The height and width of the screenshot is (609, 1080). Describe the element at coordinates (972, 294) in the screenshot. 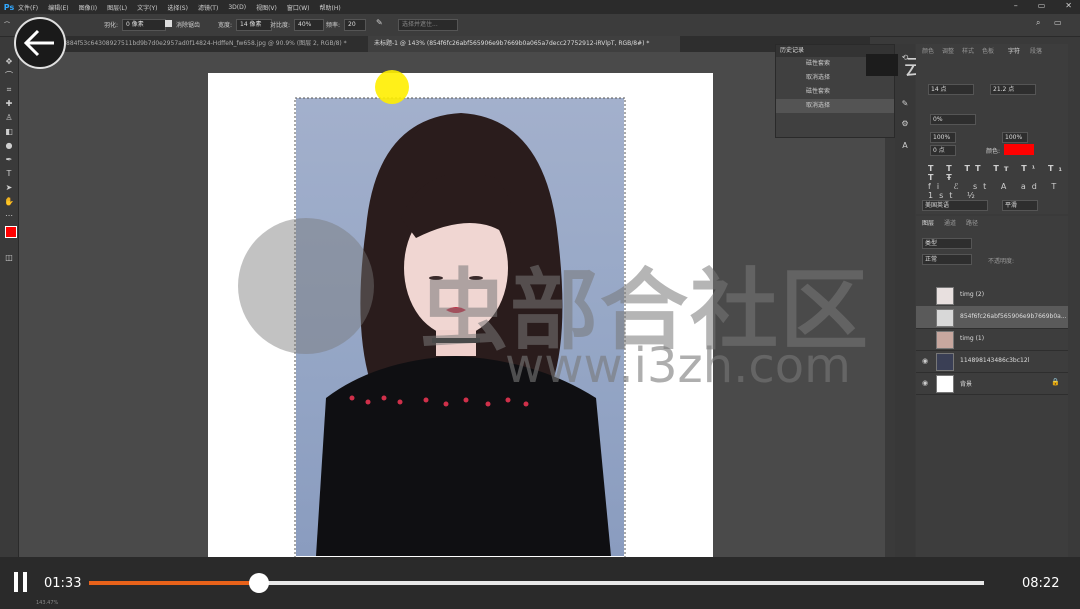

I see `layer-name: timg (2)` at that location.